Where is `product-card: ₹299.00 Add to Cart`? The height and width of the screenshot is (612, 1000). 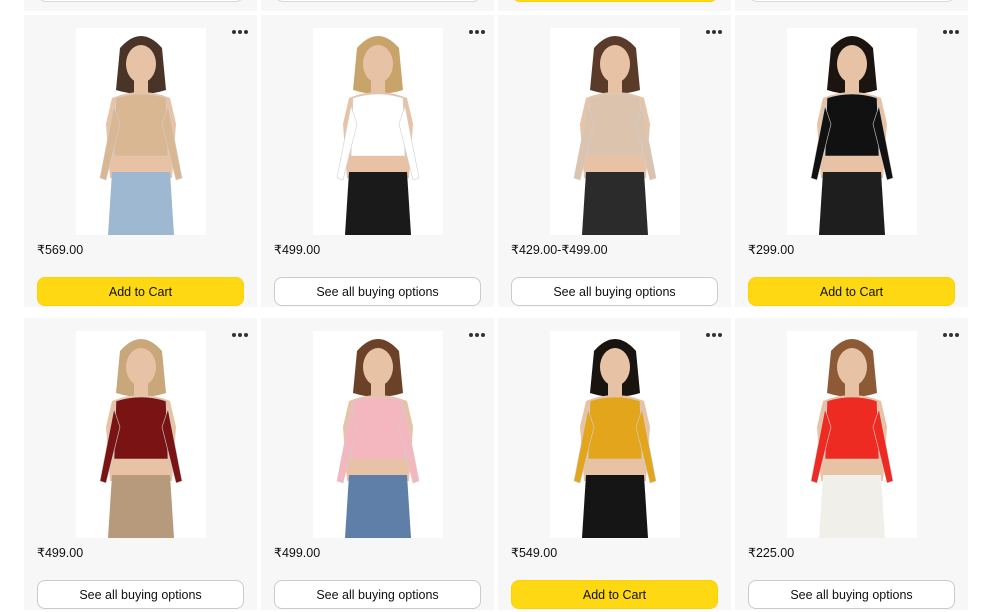
product-card: ₹299.00 Add to Cart is located at coordinates (851, 161).